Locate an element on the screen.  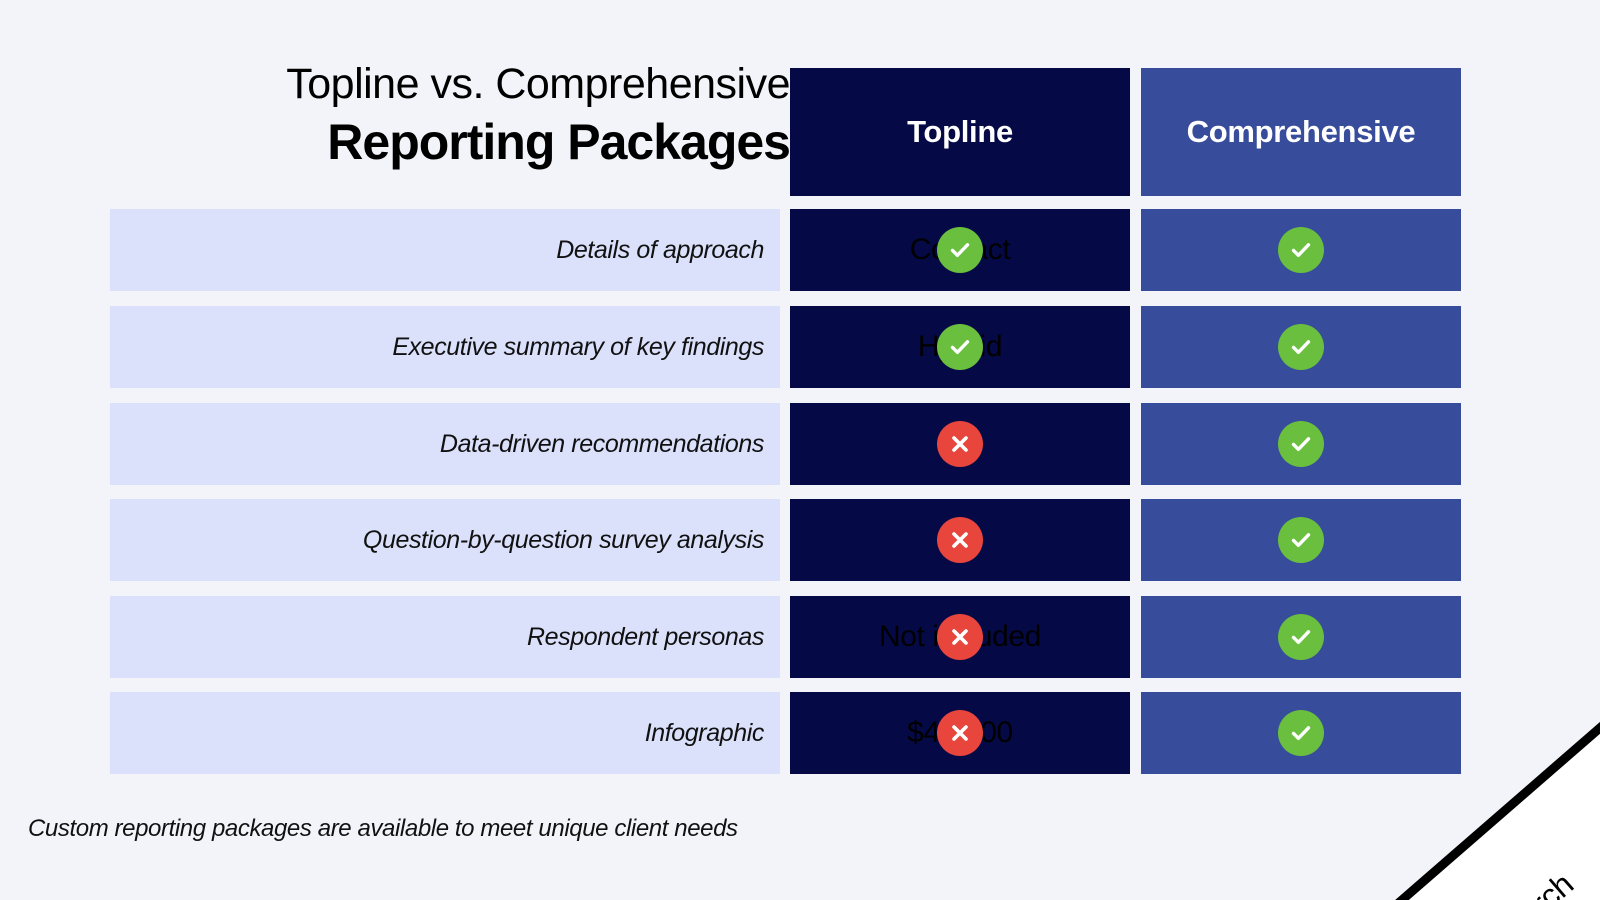
column-header-comprehensive: Comprehensive is located at coordinates (1301, 132).